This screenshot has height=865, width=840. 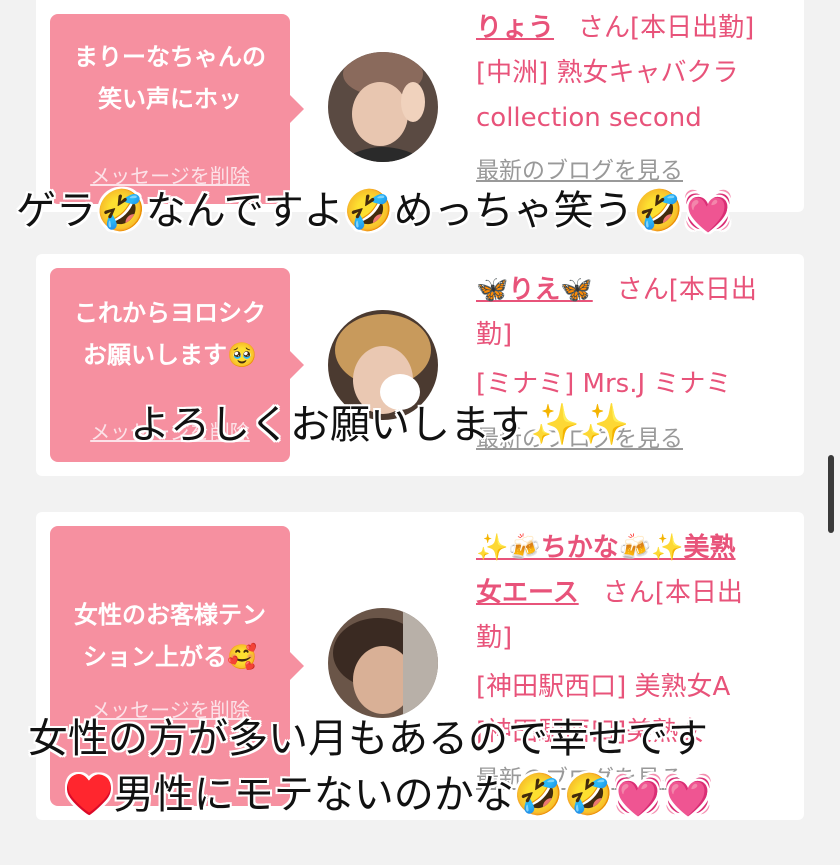 What do you see at coordinates (603, 687) in the screenshot?
I see `shop-line-1: [神田駅西口] 美熟女A` at bounding box center [603, 687].